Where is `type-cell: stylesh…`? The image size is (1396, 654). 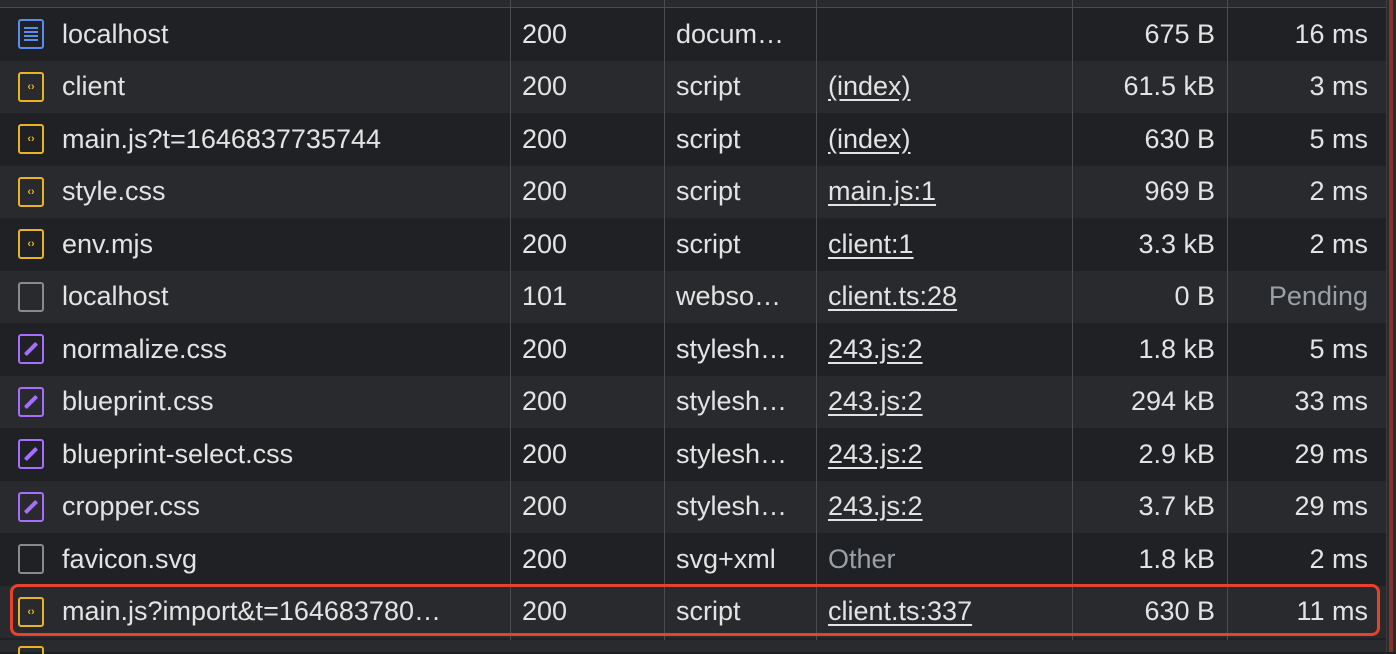 type-cell: stylesh… is located at coordinates (732, 348).